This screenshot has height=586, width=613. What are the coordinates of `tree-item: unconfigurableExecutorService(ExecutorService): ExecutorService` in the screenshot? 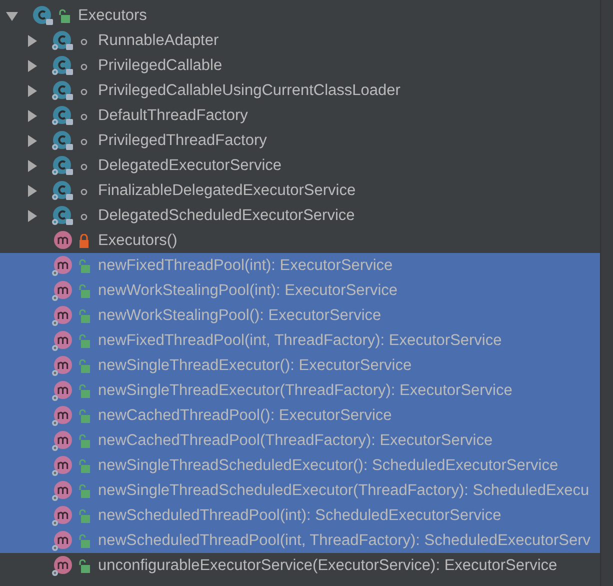 It's located at (300, 565).